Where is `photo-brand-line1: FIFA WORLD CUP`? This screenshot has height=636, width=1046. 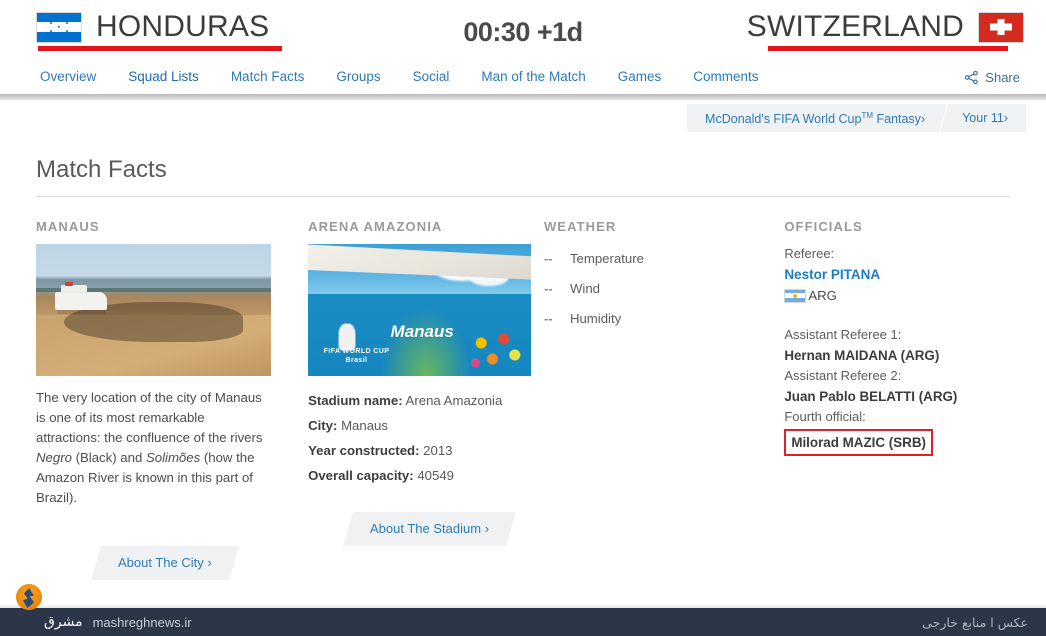 photo-brand-line1: FIFA WORLD CUP is located at coordinates (356, 351).